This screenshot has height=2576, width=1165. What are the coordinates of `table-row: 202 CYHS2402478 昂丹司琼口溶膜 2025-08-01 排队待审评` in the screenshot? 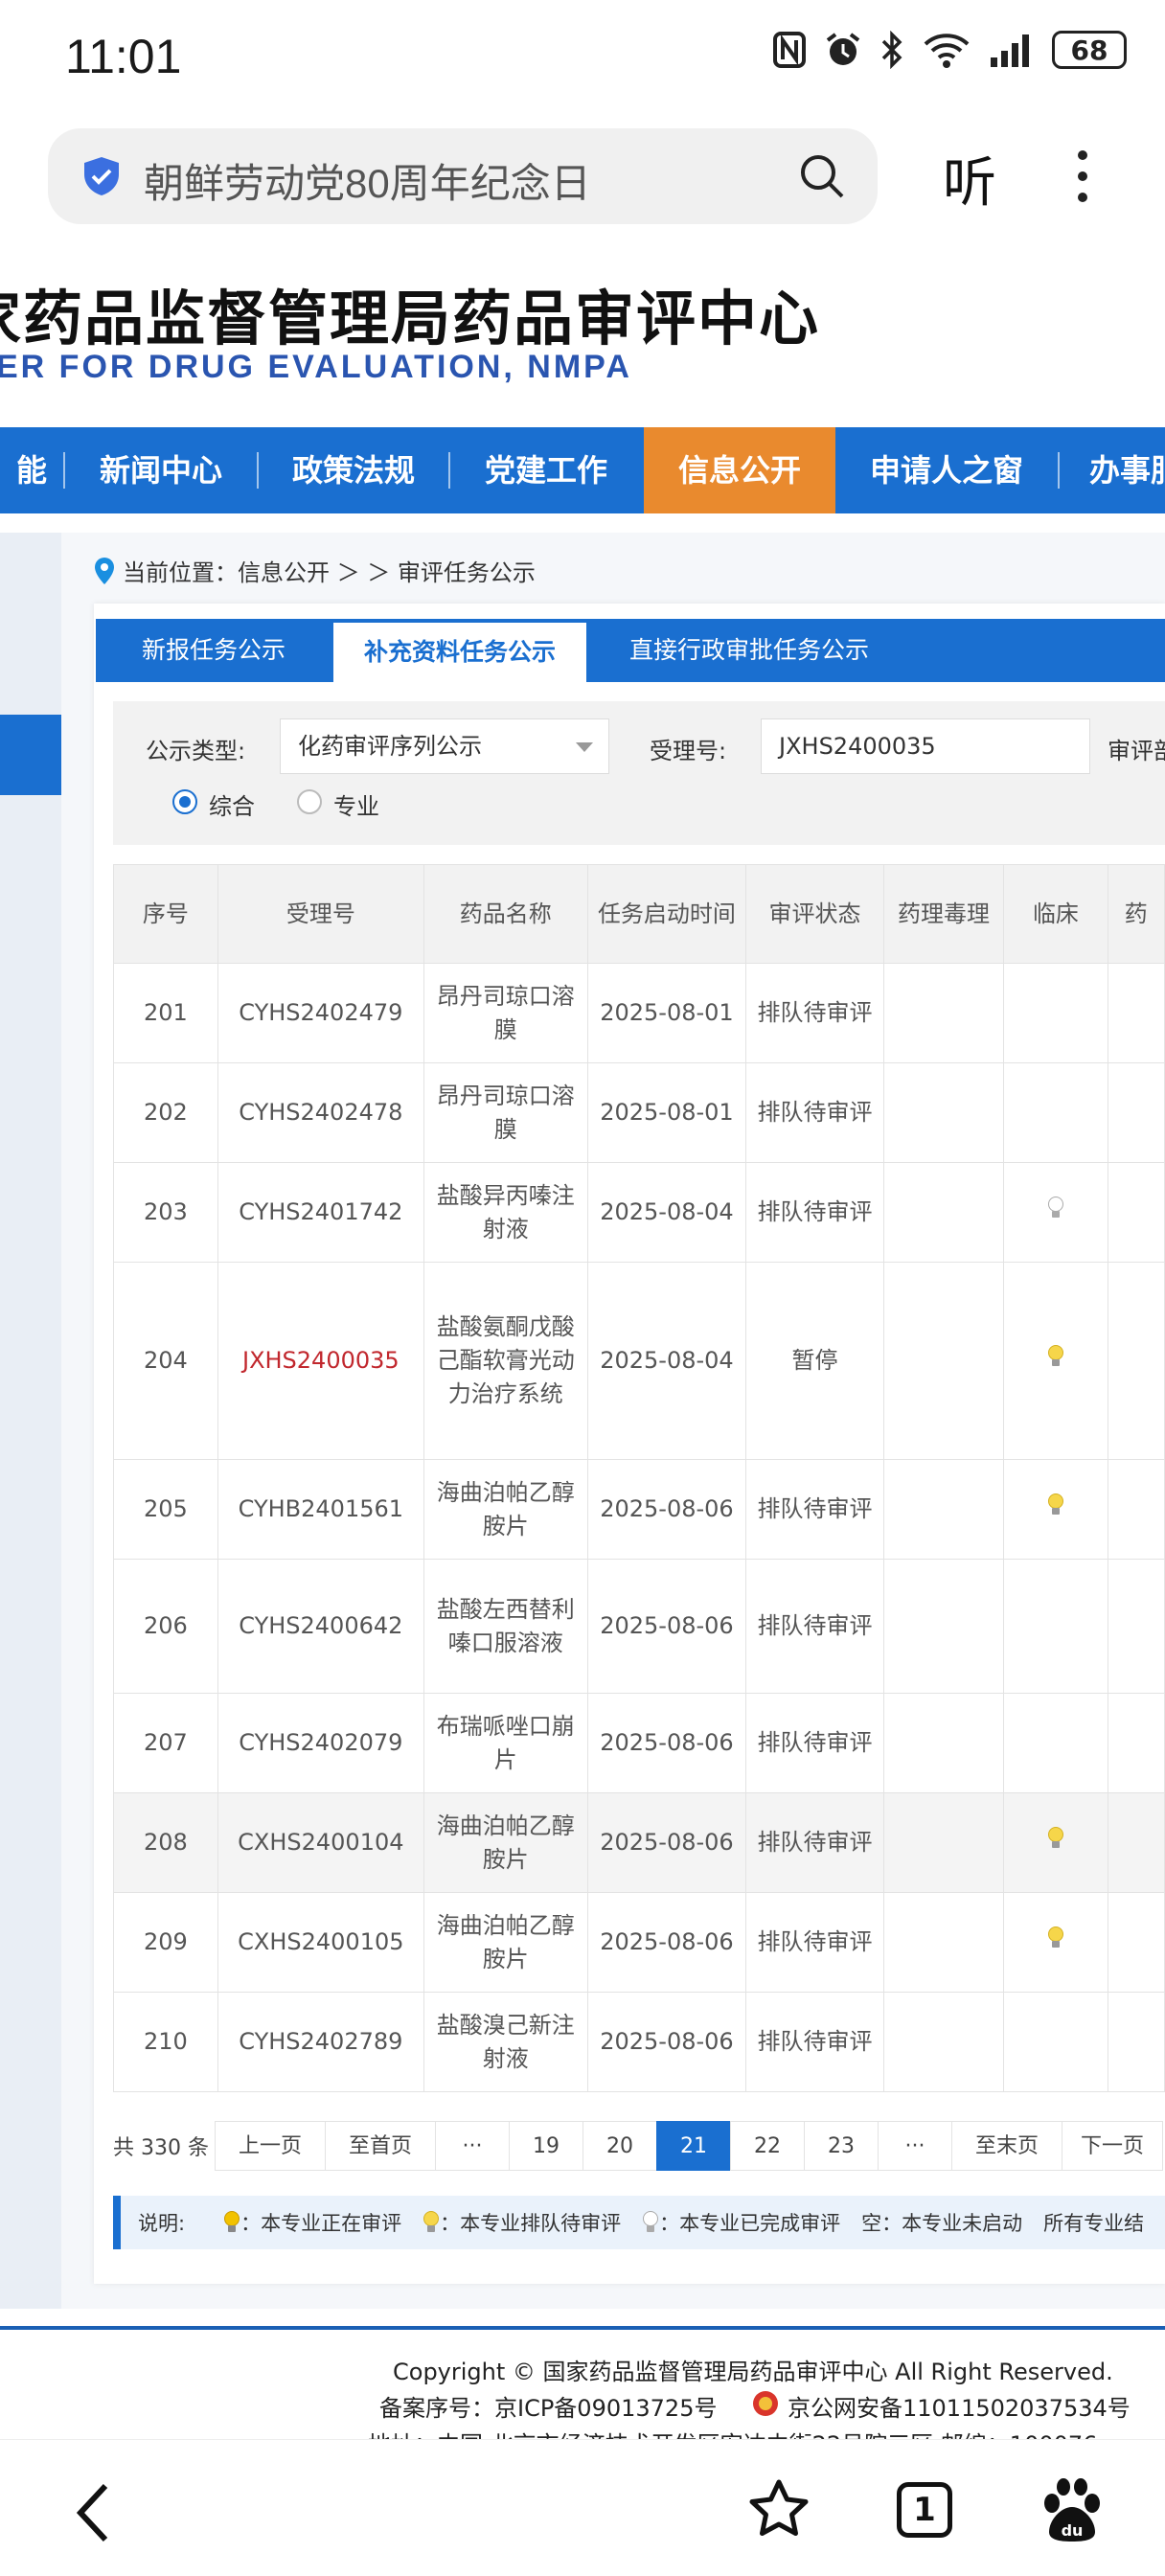 It's located at (639, 1112).